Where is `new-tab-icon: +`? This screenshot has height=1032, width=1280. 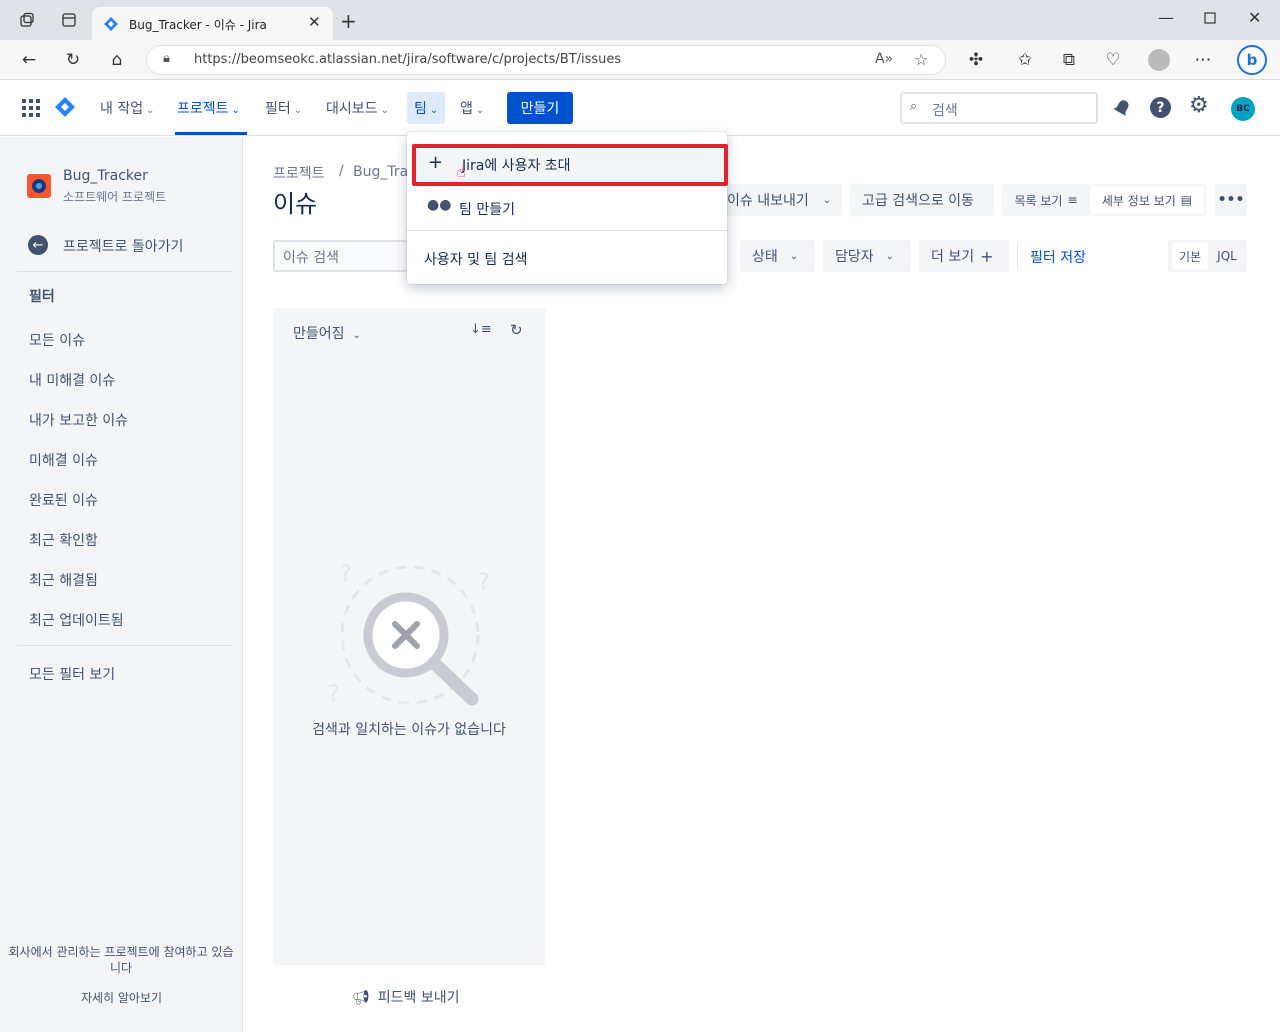
new-tab-icon: + is located at coordinates (348, 21).